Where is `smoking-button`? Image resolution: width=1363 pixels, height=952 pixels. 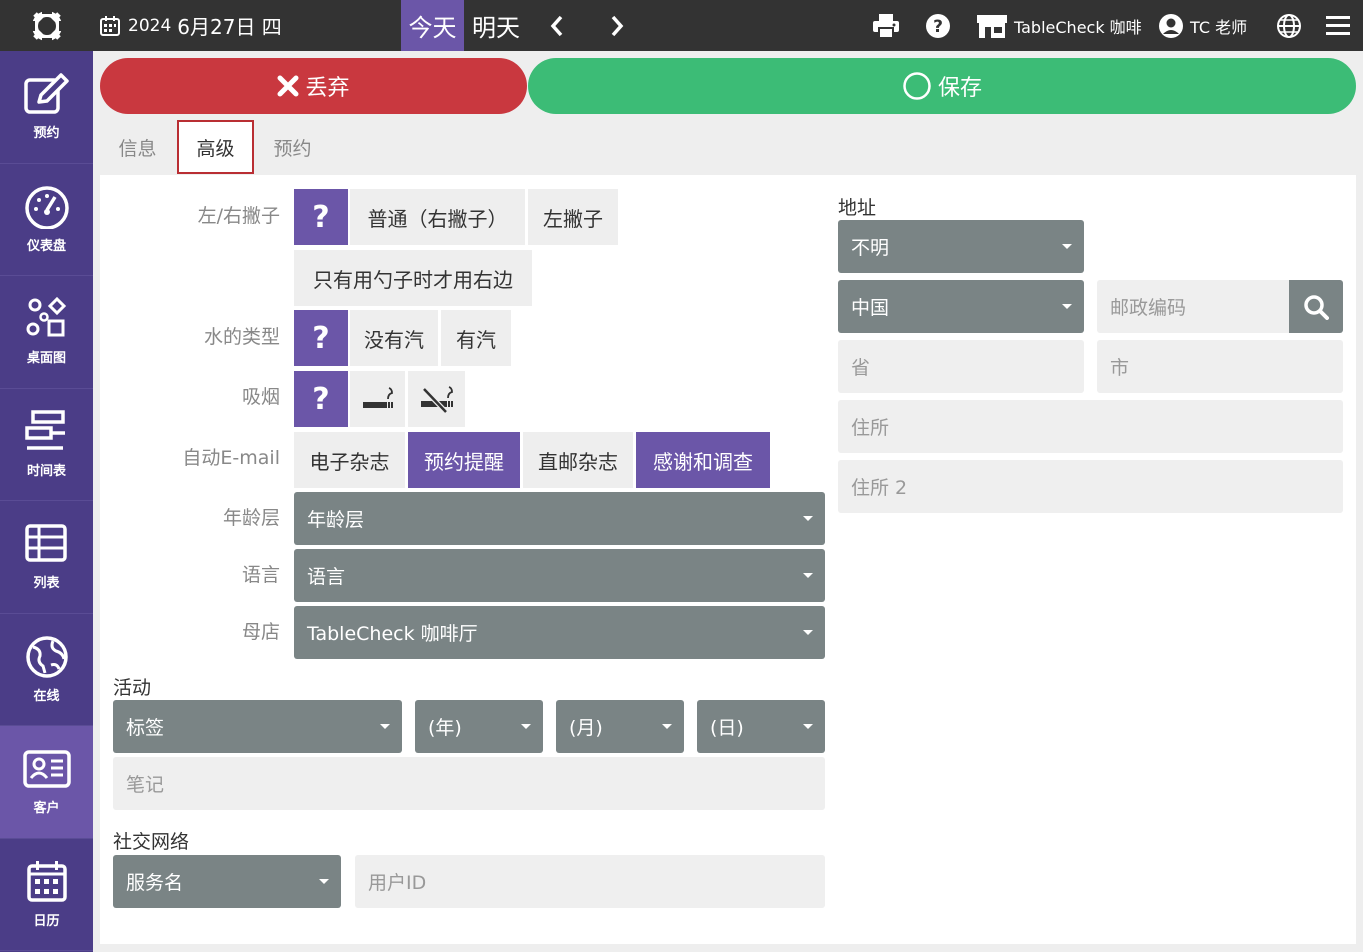
smoking-button is located at coordinates (377, 399).